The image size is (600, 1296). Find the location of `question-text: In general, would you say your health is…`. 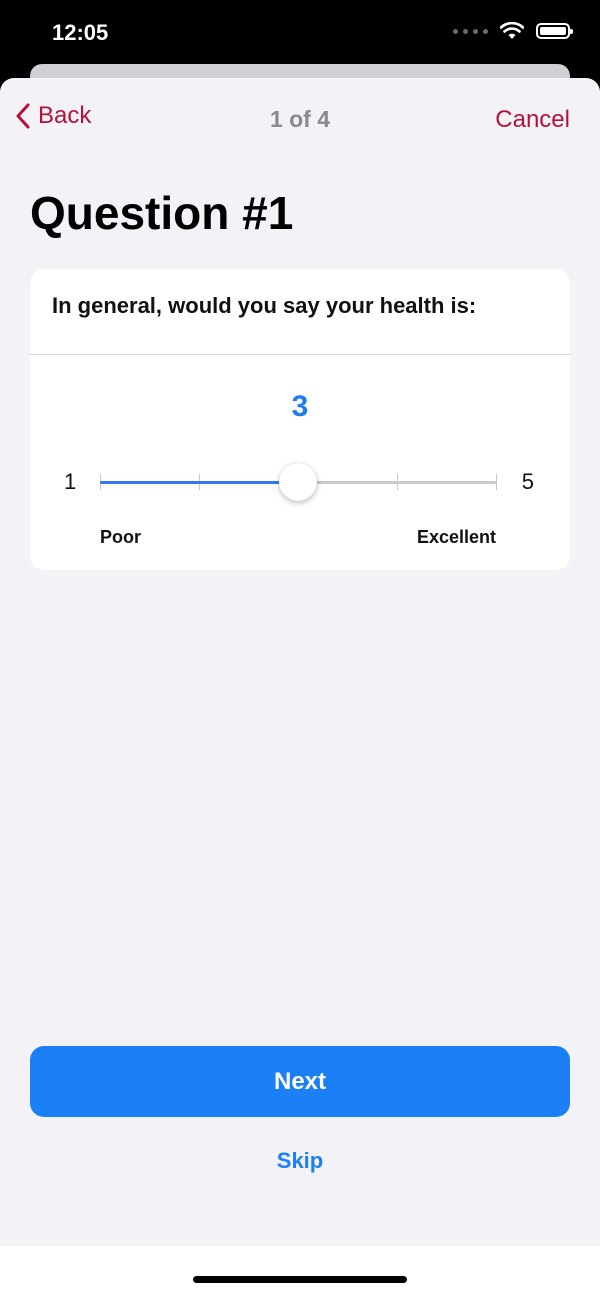

question-text: In general, would you say your health is… is located at coordinates (264, 305).